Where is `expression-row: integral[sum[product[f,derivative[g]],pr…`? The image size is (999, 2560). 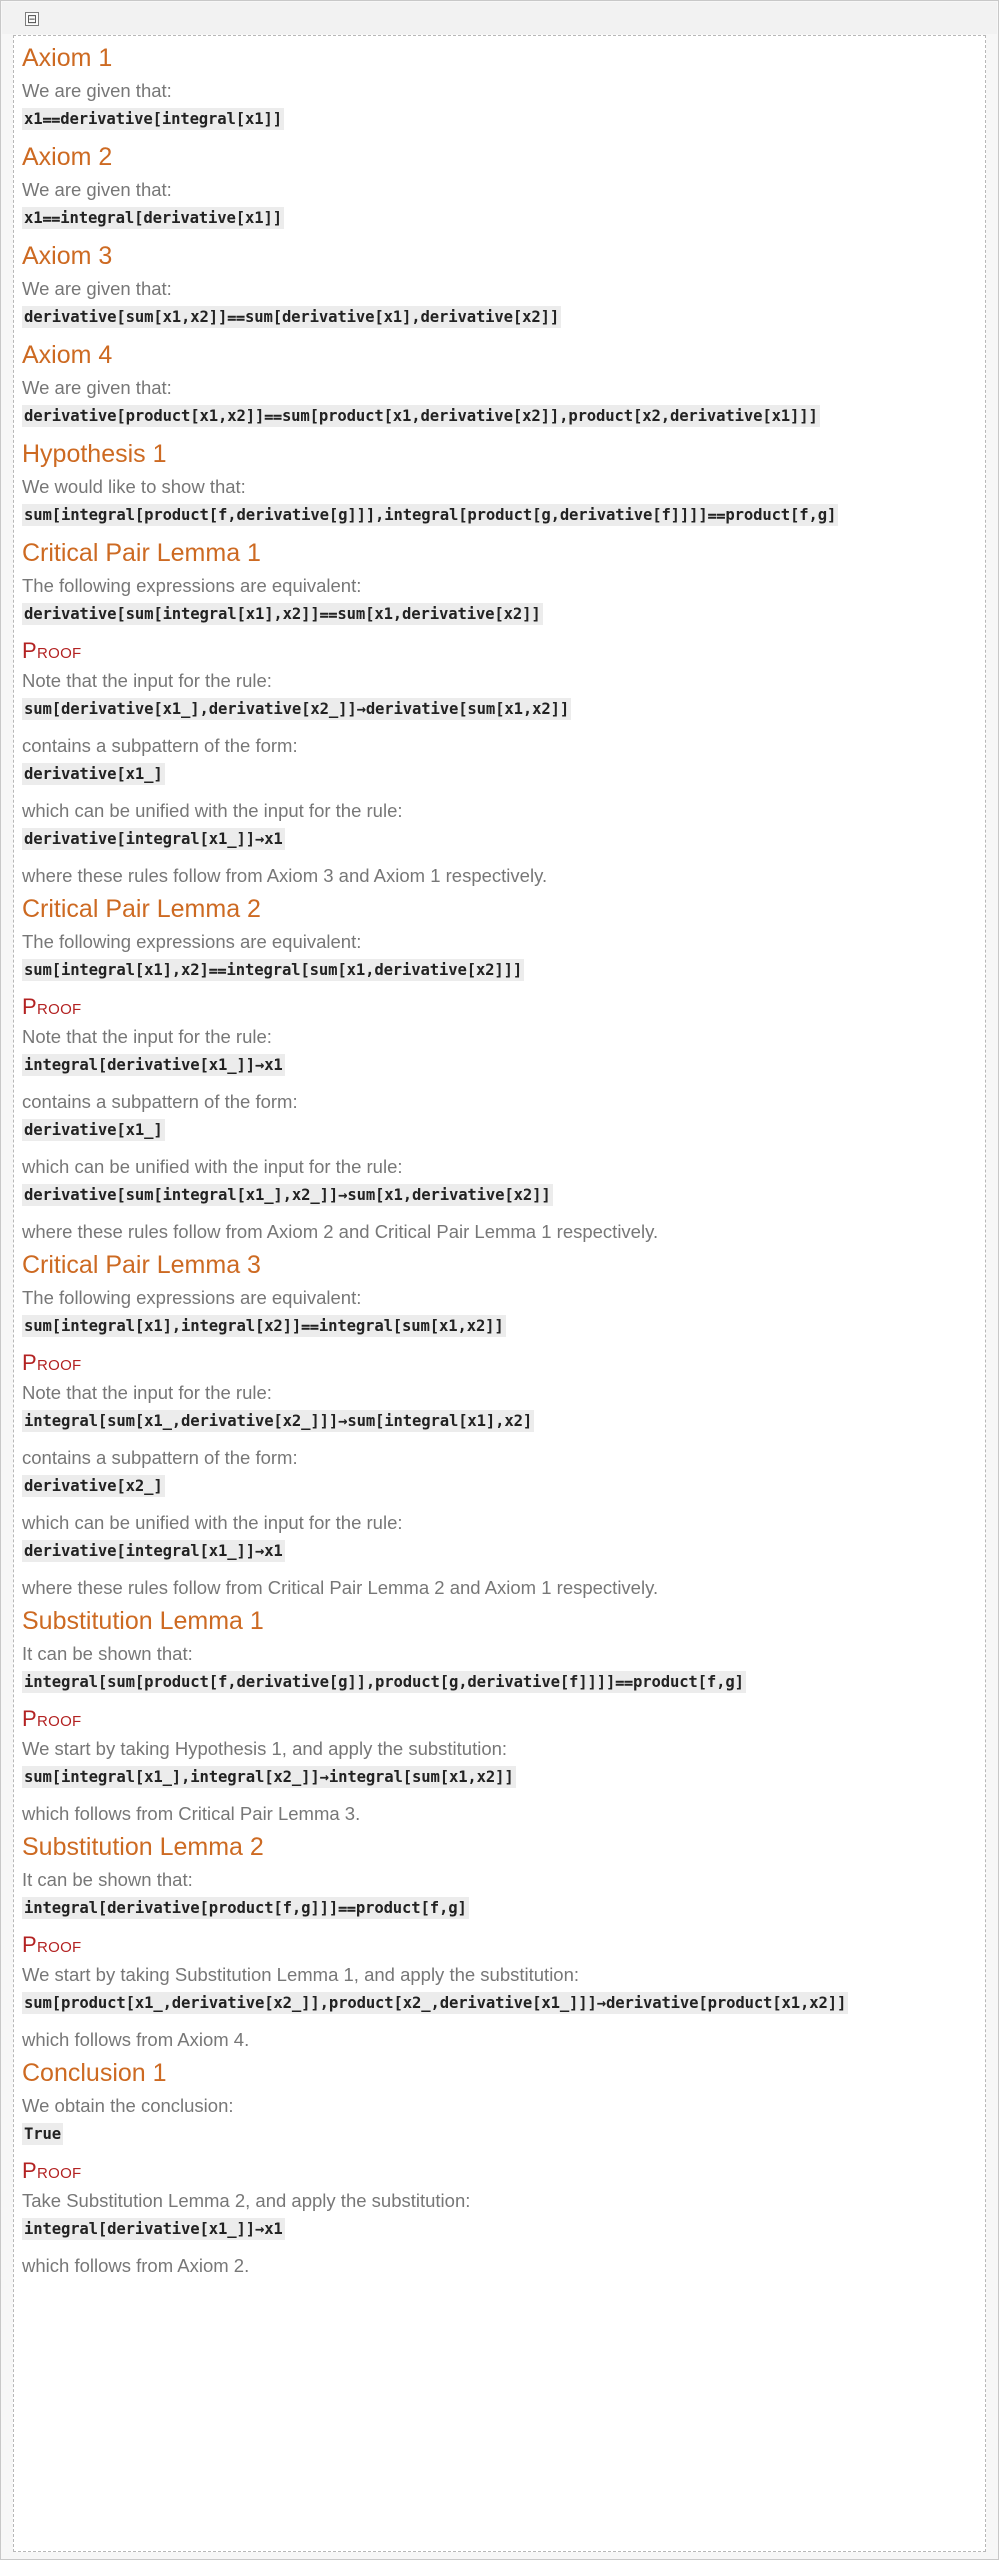
expression-row: integral[sum[product[f,derivative[g]],pr… is located at coordinates (502, 1687).